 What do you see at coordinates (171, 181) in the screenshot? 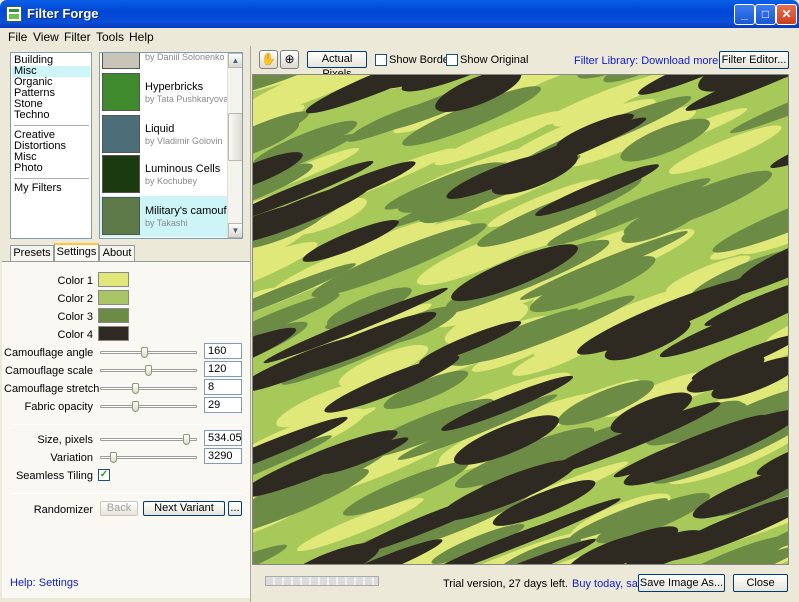
I see `filter-author: by Kochubey` at bounding box center [171, 181].